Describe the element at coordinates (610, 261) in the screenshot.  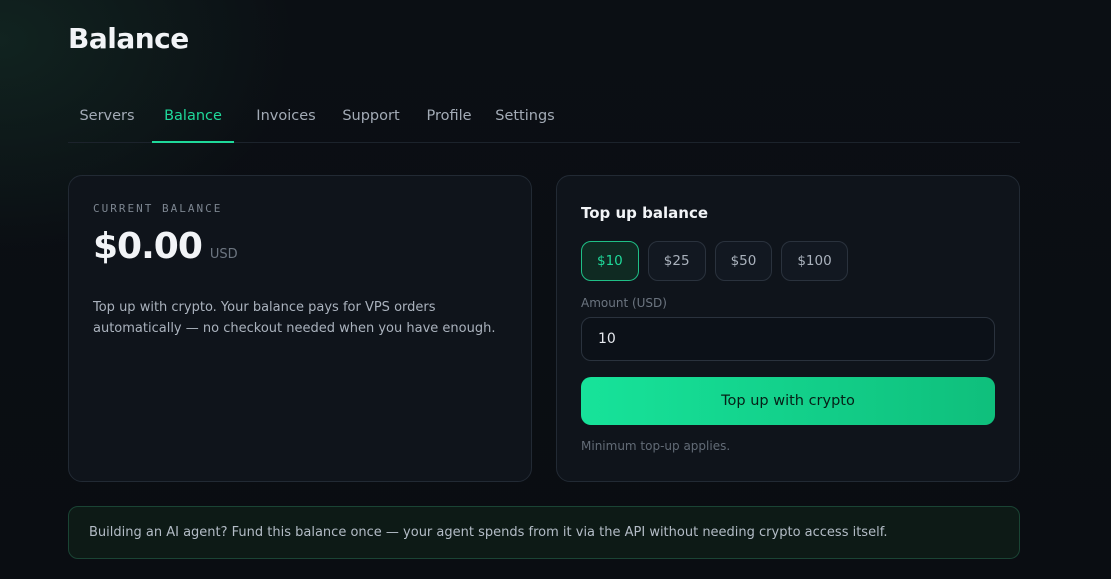
I see `preset-10-button: $10` at that location.